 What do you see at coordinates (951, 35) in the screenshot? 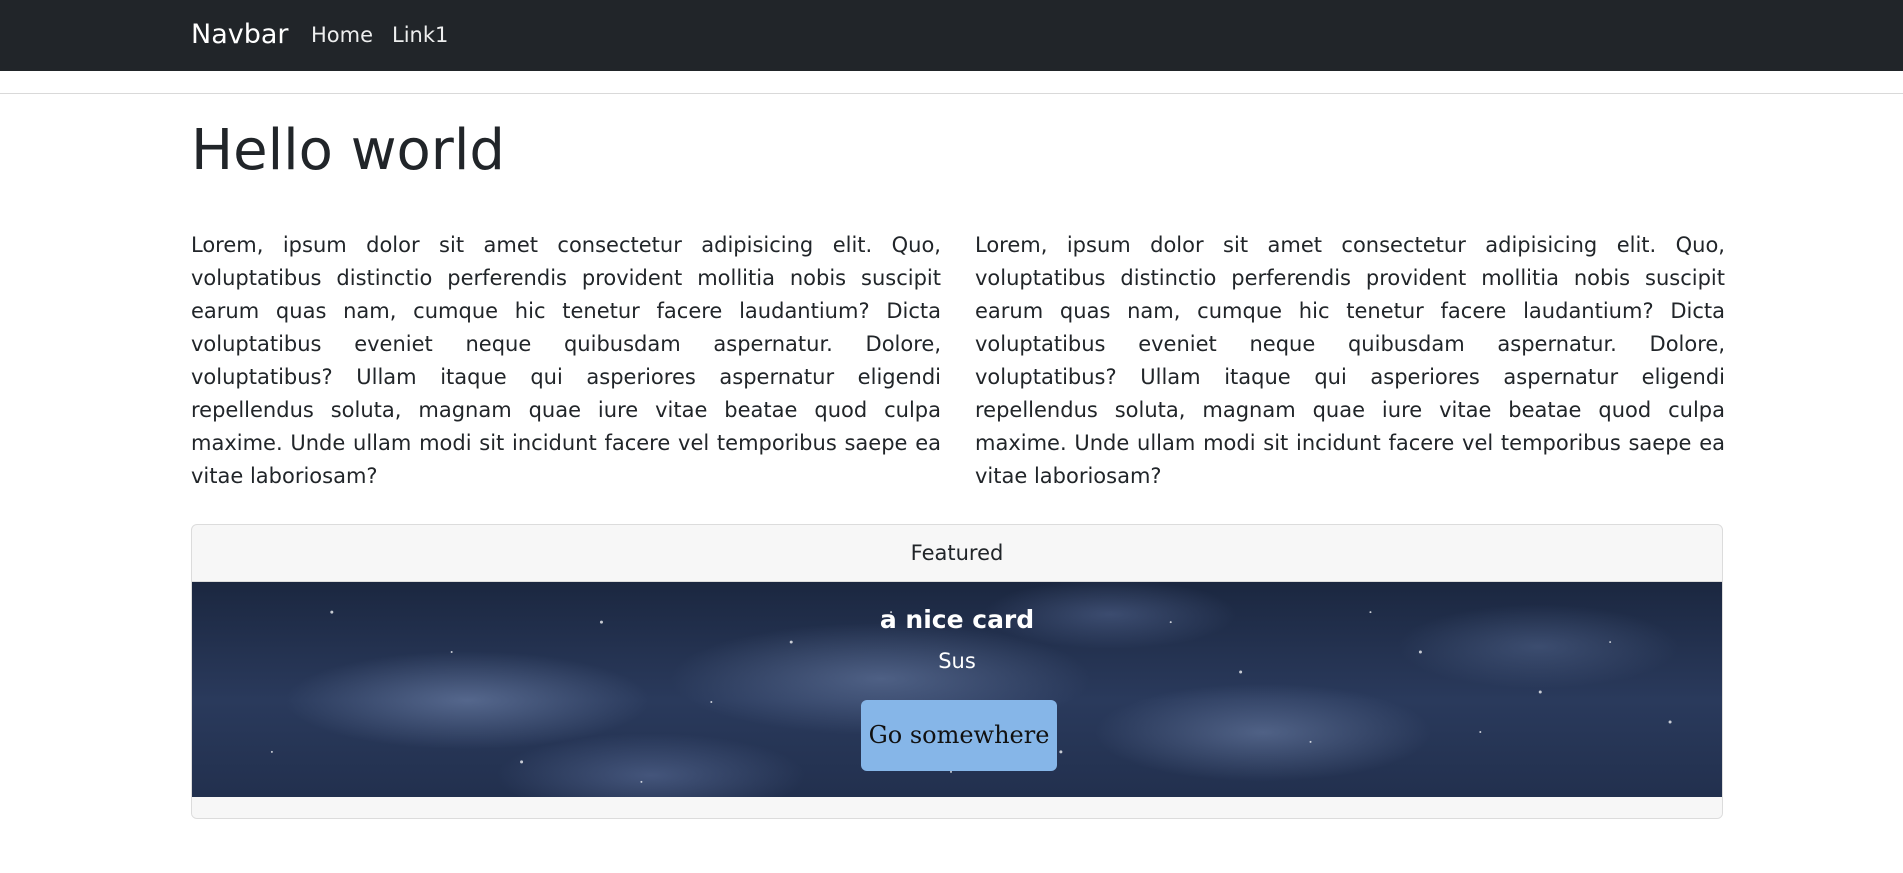
I see `navbar: Navbar Home Link1` at bounding box center [951, 35].